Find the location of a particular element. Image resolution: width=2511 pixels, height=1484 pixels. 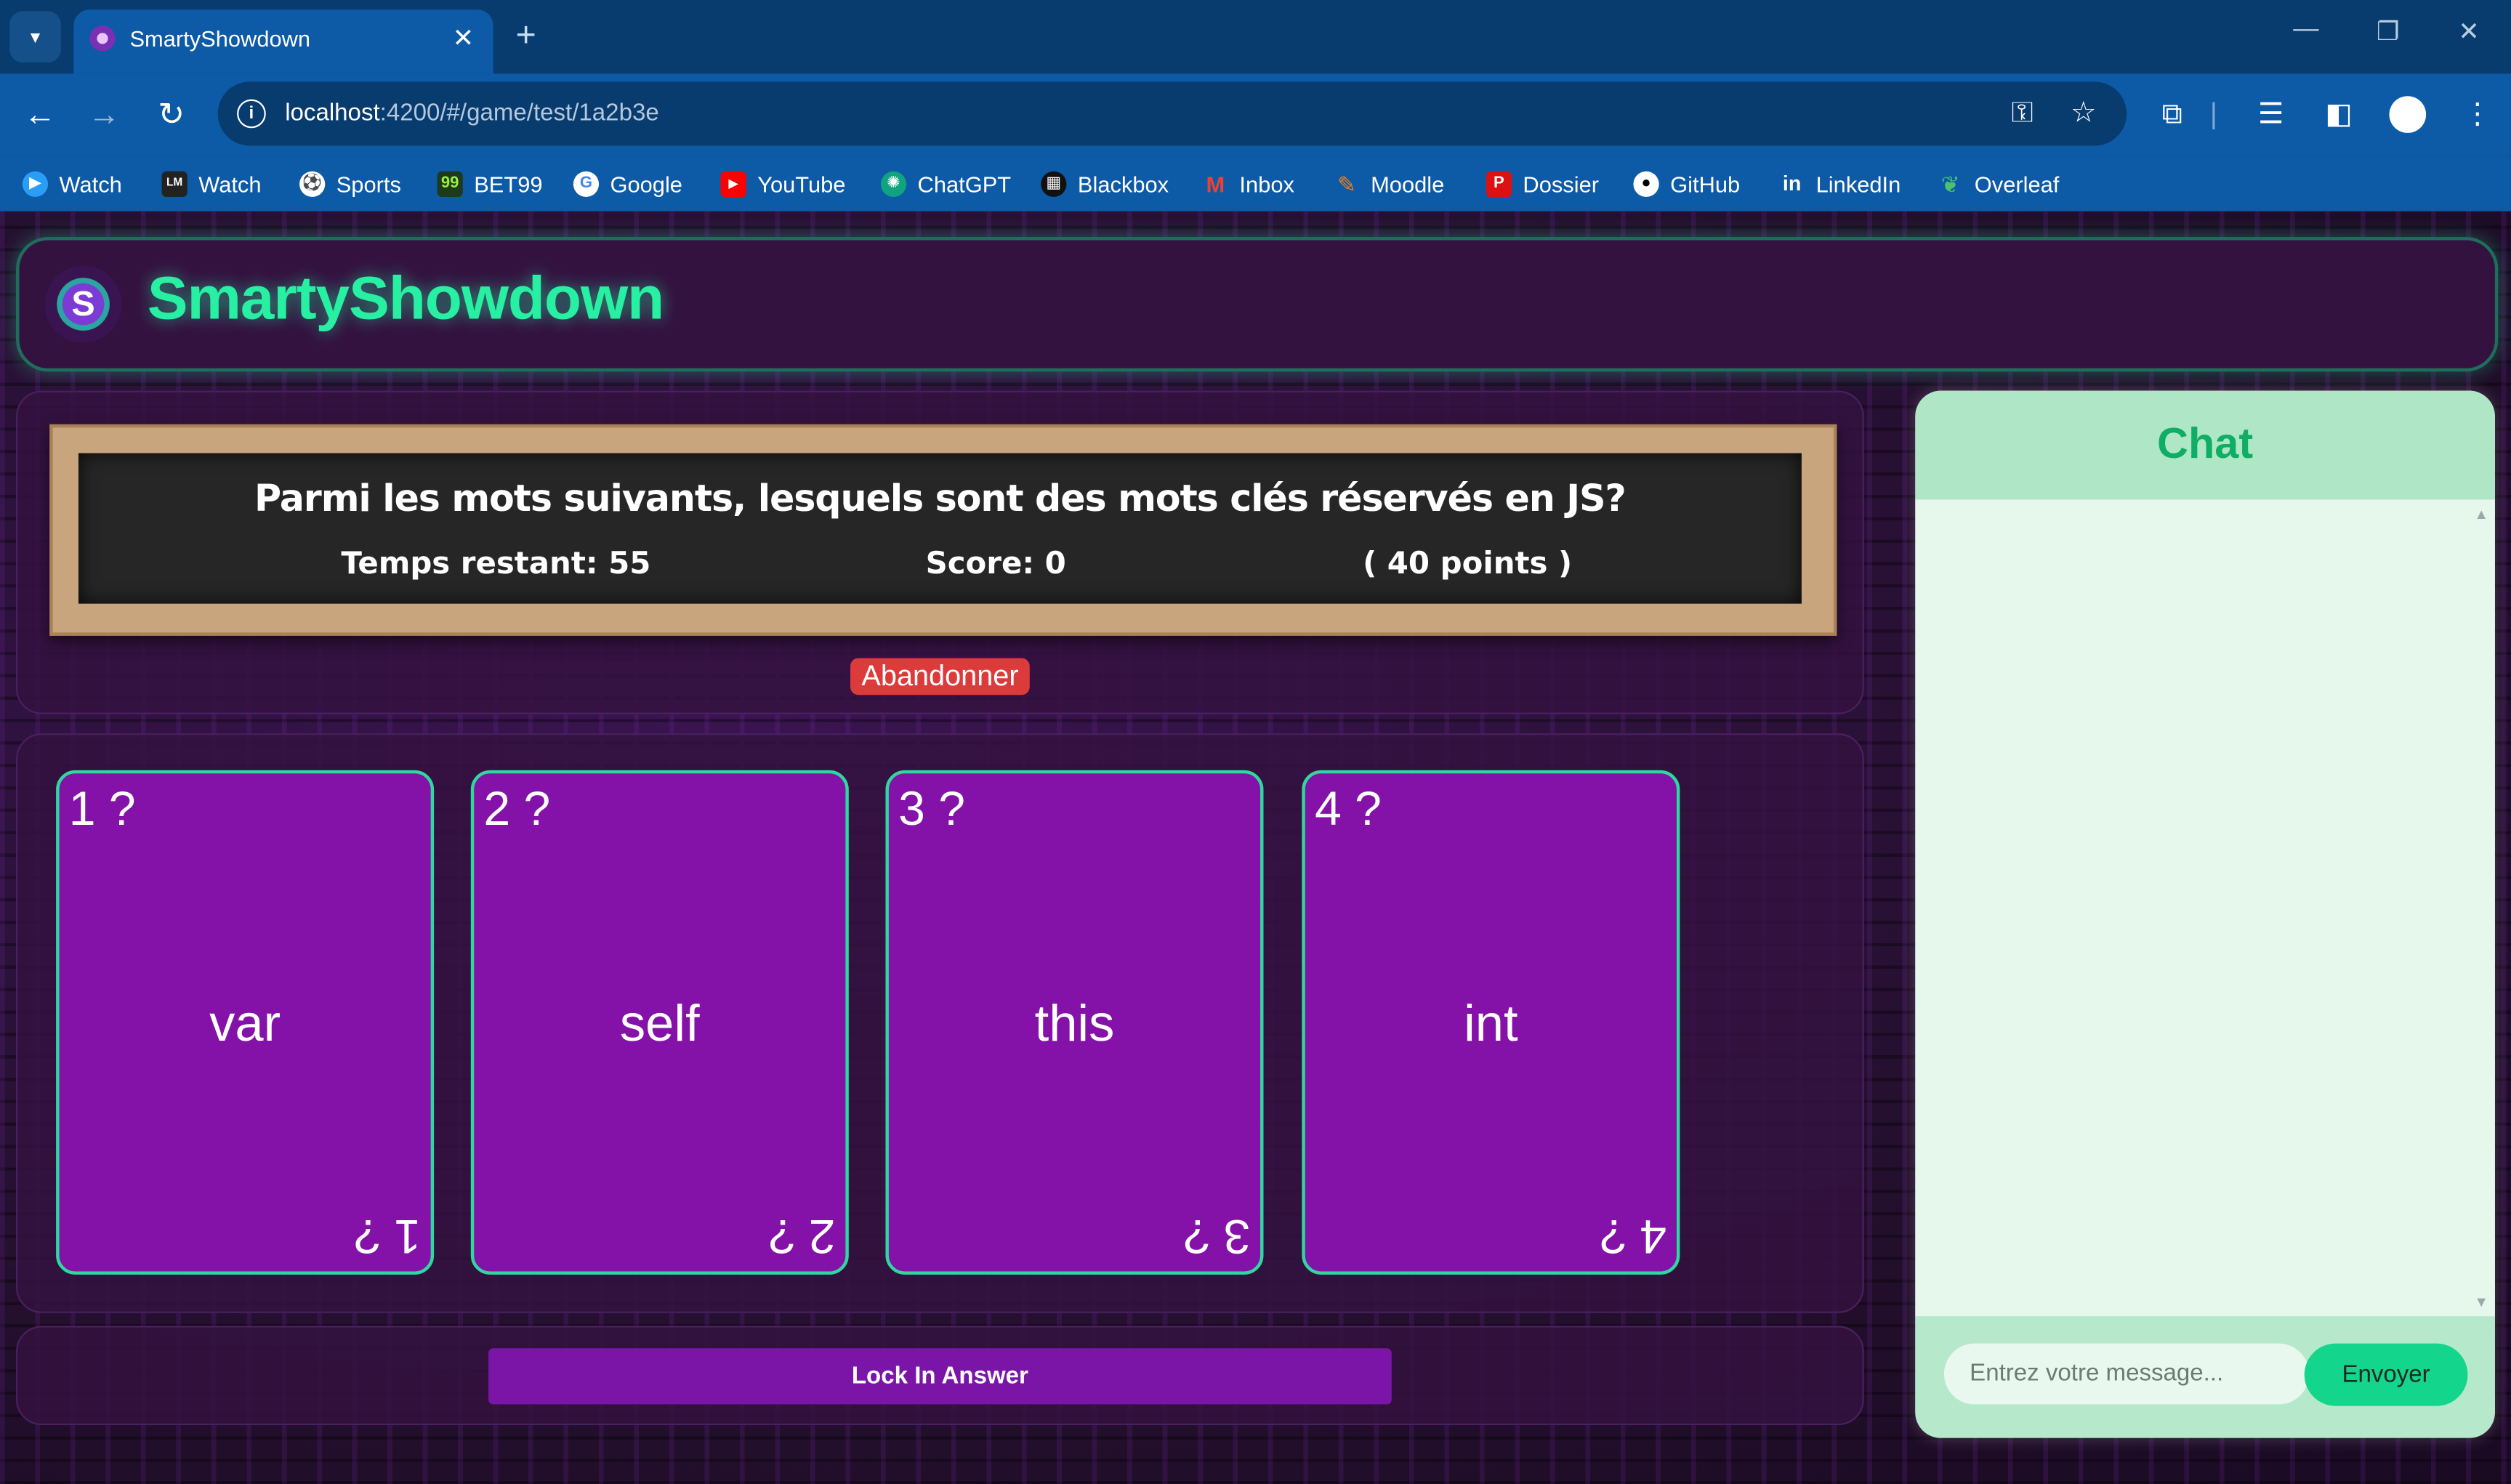

bookmark-github: ● GitHub is located at coordinates (1686, 184).